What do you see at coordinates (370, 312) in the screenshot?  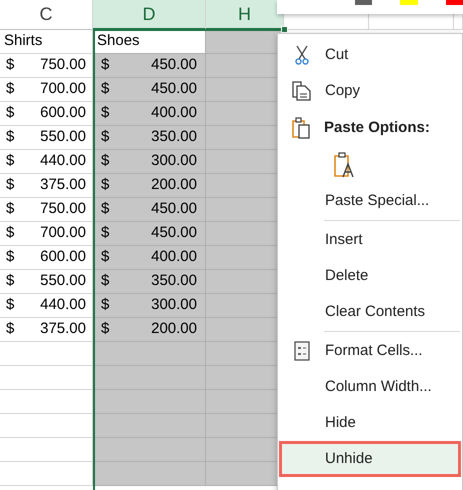 I see `menu-item: Clear Contents` at bounding box center [370, 312].